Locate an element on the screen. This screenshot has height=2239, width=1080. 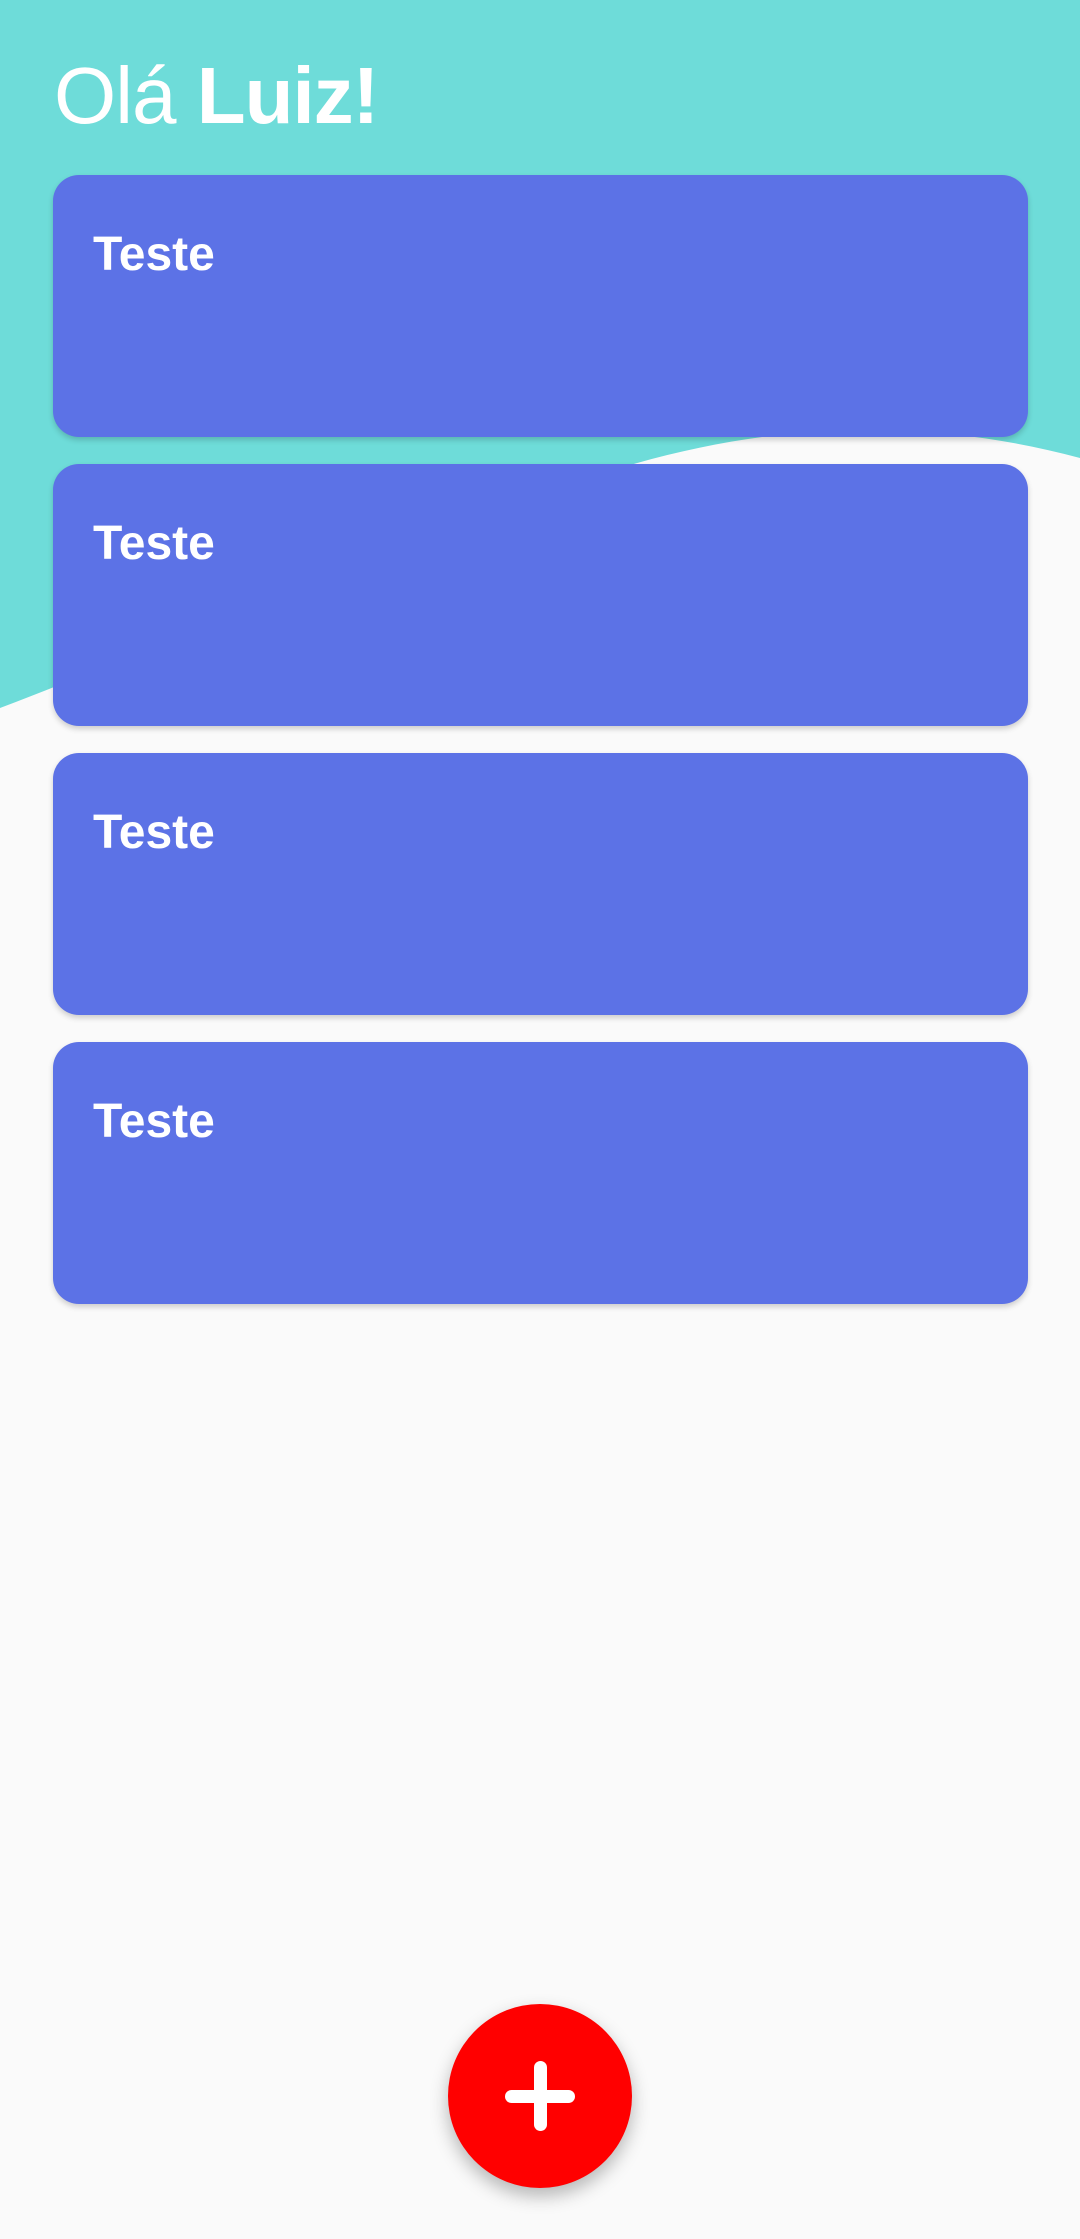
plus-icon-vertical-bar is located at coordinates (540, 2096).